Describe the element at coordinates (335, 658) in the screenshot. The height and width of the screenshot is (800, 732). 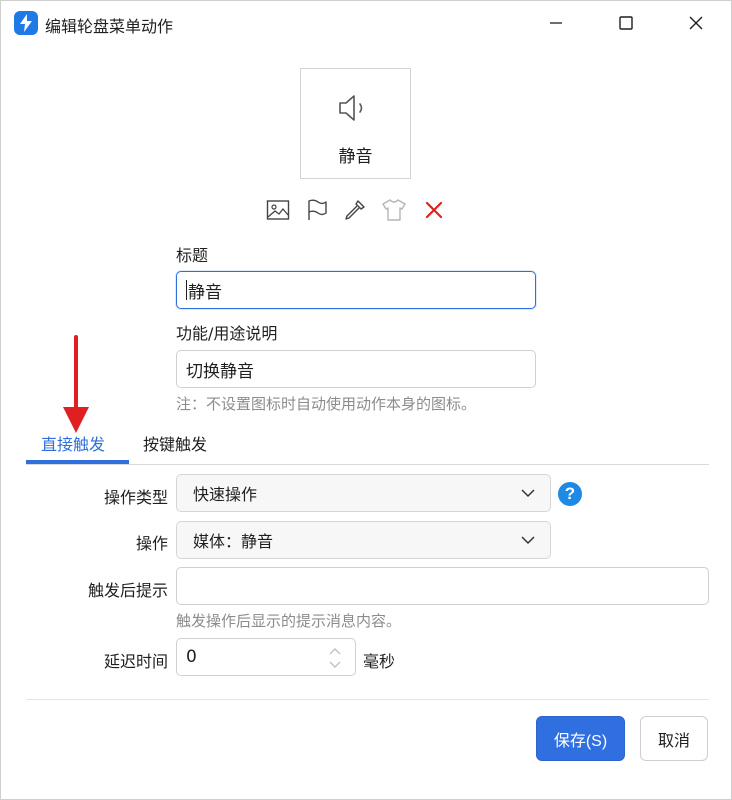
I see `spin-arrows-icon` at that location.